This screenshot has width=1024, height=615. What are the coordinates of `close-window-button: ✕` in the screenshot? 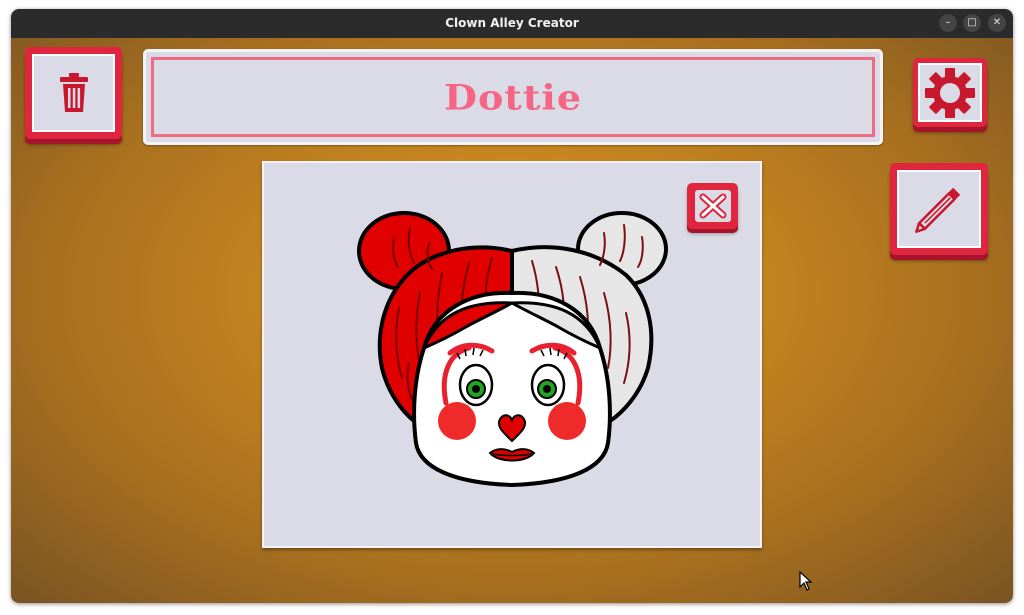 It's located at (997, 23).